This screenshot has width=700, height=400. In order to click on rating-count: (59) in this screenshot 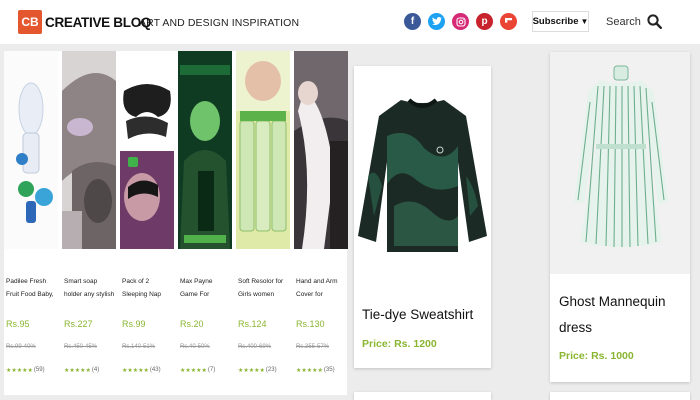, I will do `click(39, 370)`.